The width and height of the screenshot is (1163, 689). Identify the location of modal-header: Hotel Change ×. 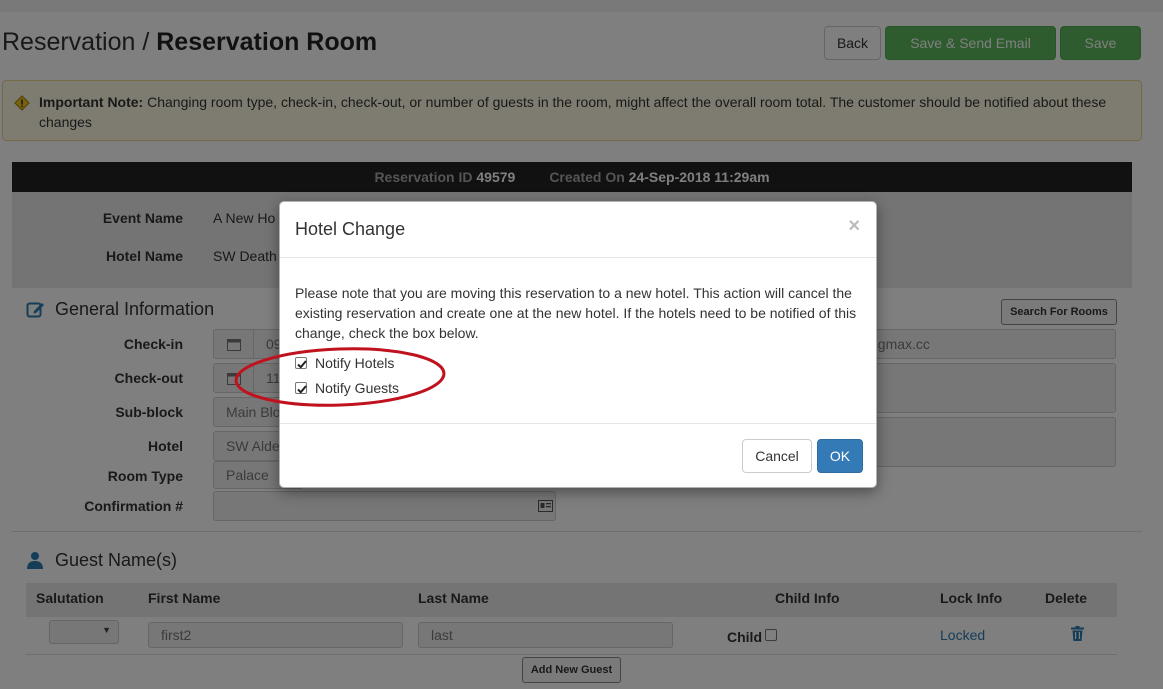
(578, 230).